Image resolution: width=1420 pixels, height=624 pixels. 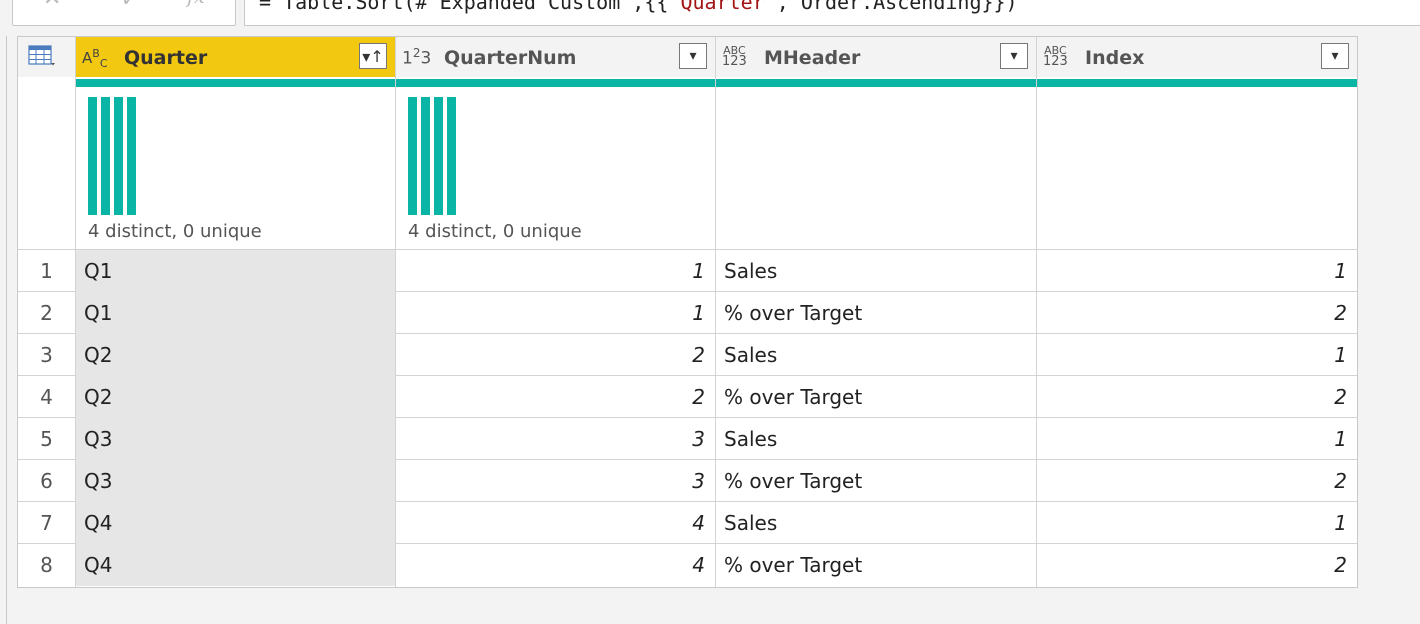 What do you see at coordinates (510, 58) in the screenshot?
I see `column-name: QuarterNum` at bounding box center [510, 58].